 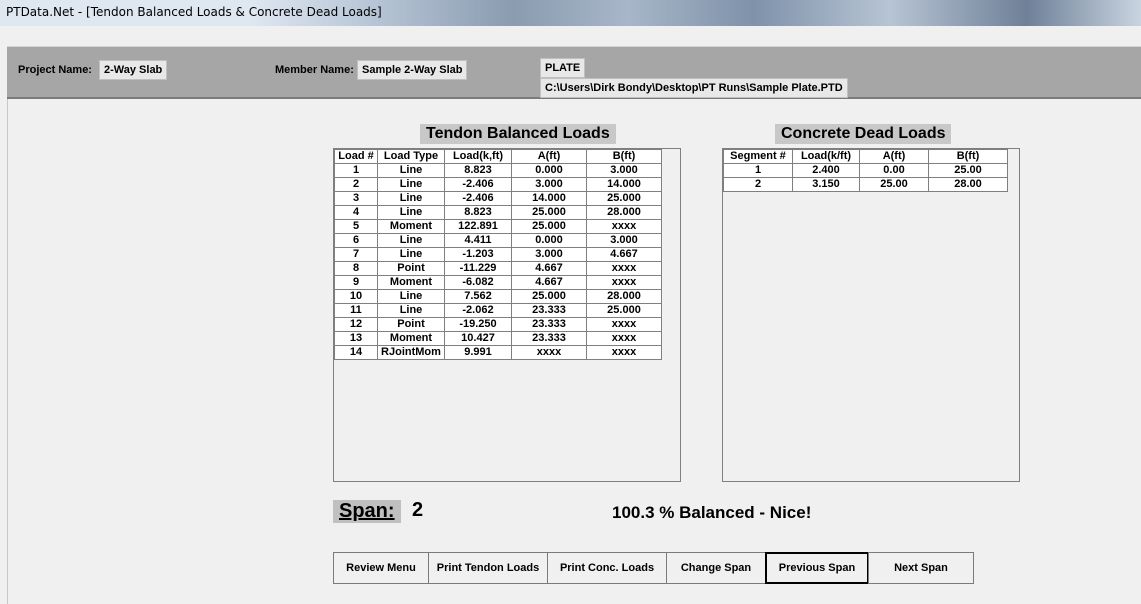 What do you see at coordinates (518, 134) in the screenshot?
I see `tendon-table-title: Tendon Balanced Loads` at bounding box center [518, 134].